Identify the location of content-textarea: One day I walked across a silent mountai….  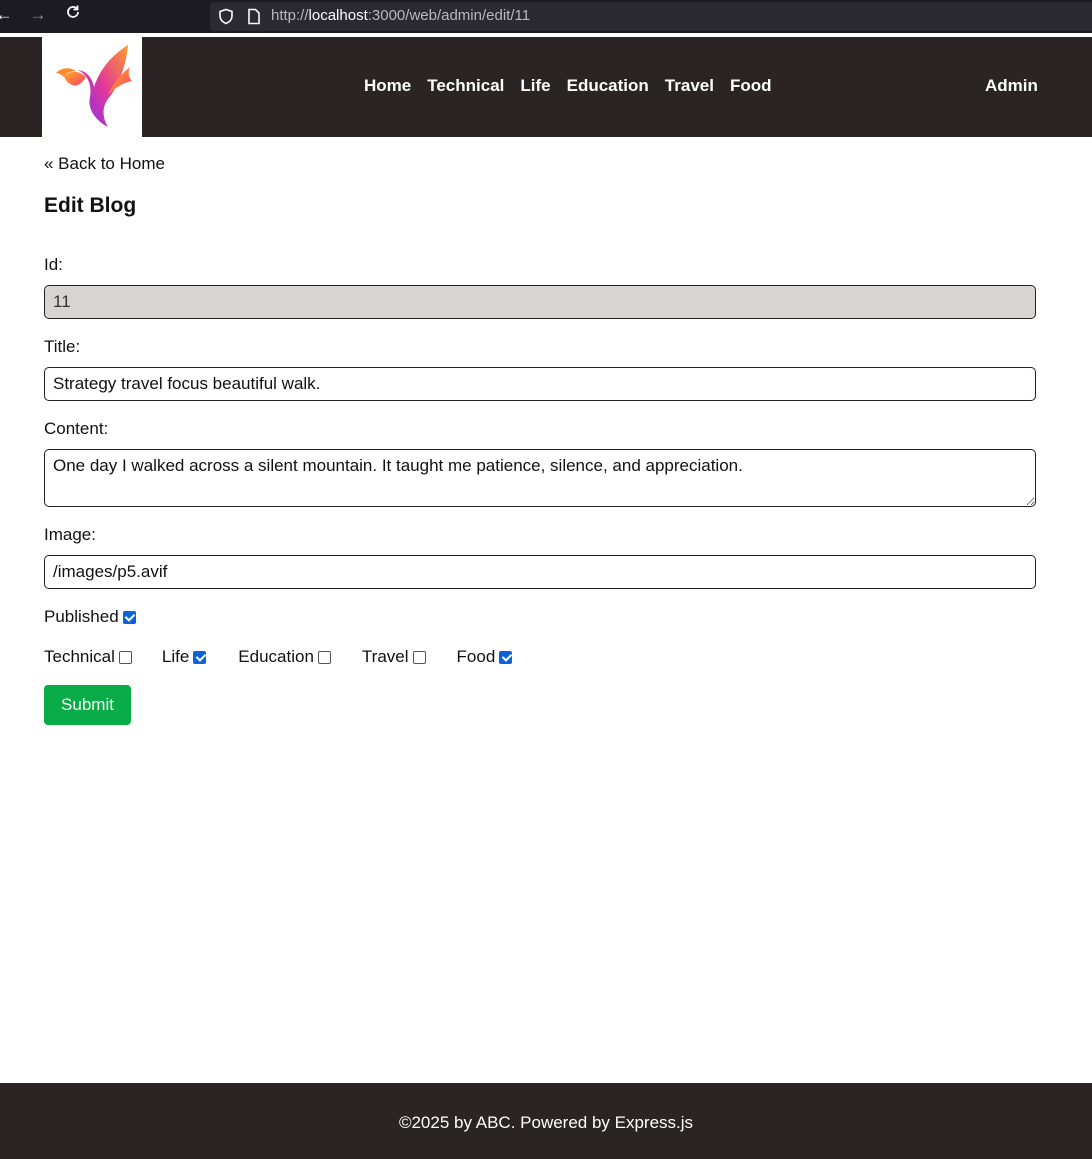
(540, 478).